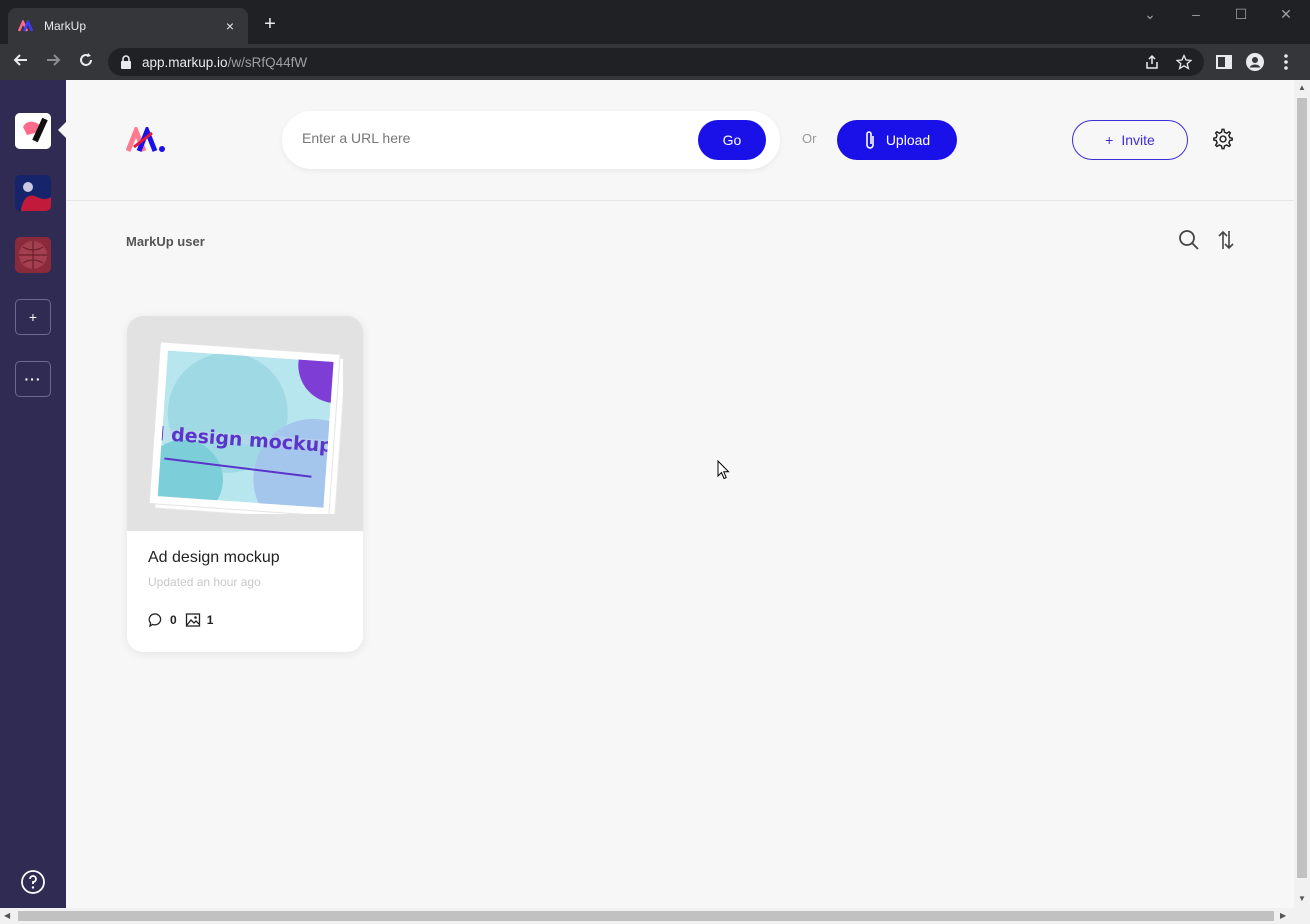  What do you see at coordinates (62, 130) in the screenshot?
I see `active-workspace-marker` at bounding box center [62, 130].